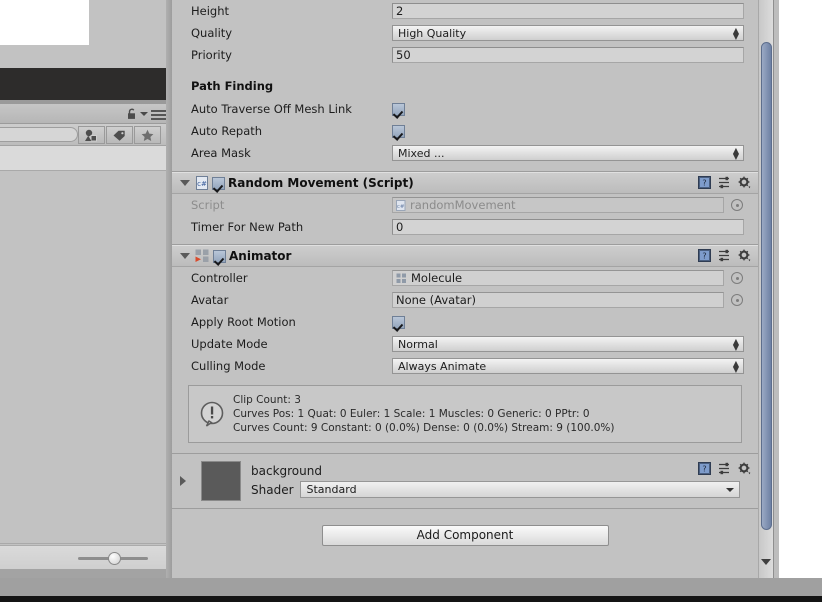  I want to click on field-label: Auto Repath, so click(227, 131).